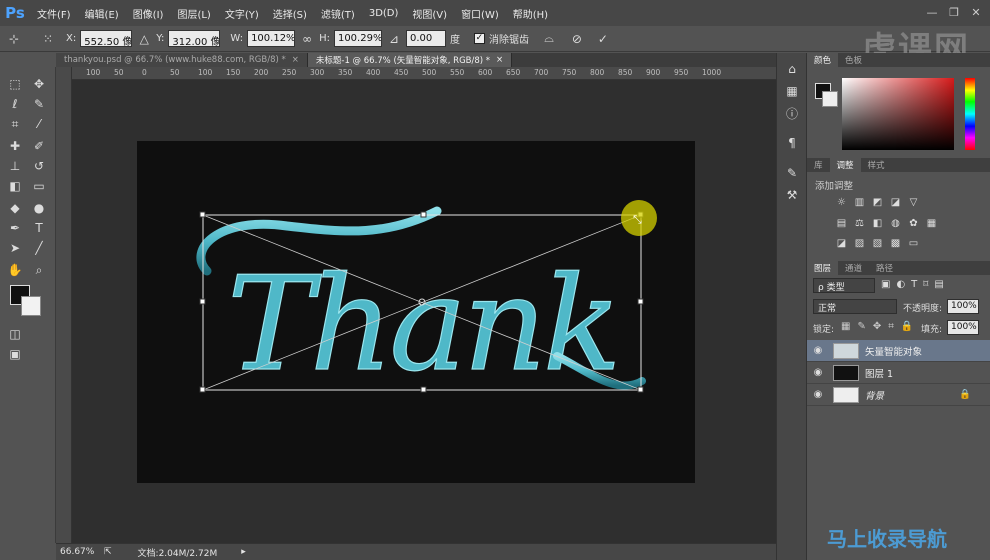 This screenshot has width=990, height=560. I want to click on lock-icons: ▦✎✥⌗🔒, so click(880, 326).